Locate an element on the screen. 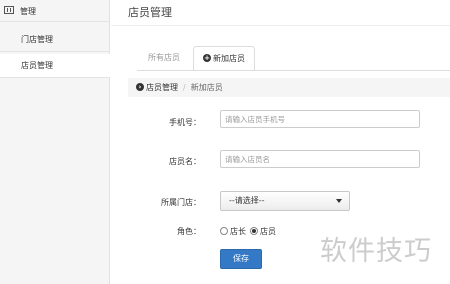 This screenshot has width=450, height=284. breadcrumb-item-staff-management: 店员管理 is located at coordinates (162, 87).